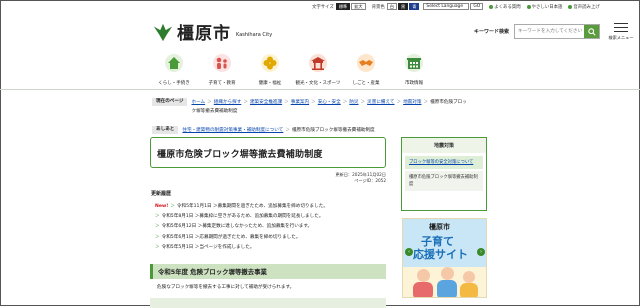 The width and height of the screenshot is (640, 308). I want to click on breadcrumb-link: 防災, so click(353, 102).